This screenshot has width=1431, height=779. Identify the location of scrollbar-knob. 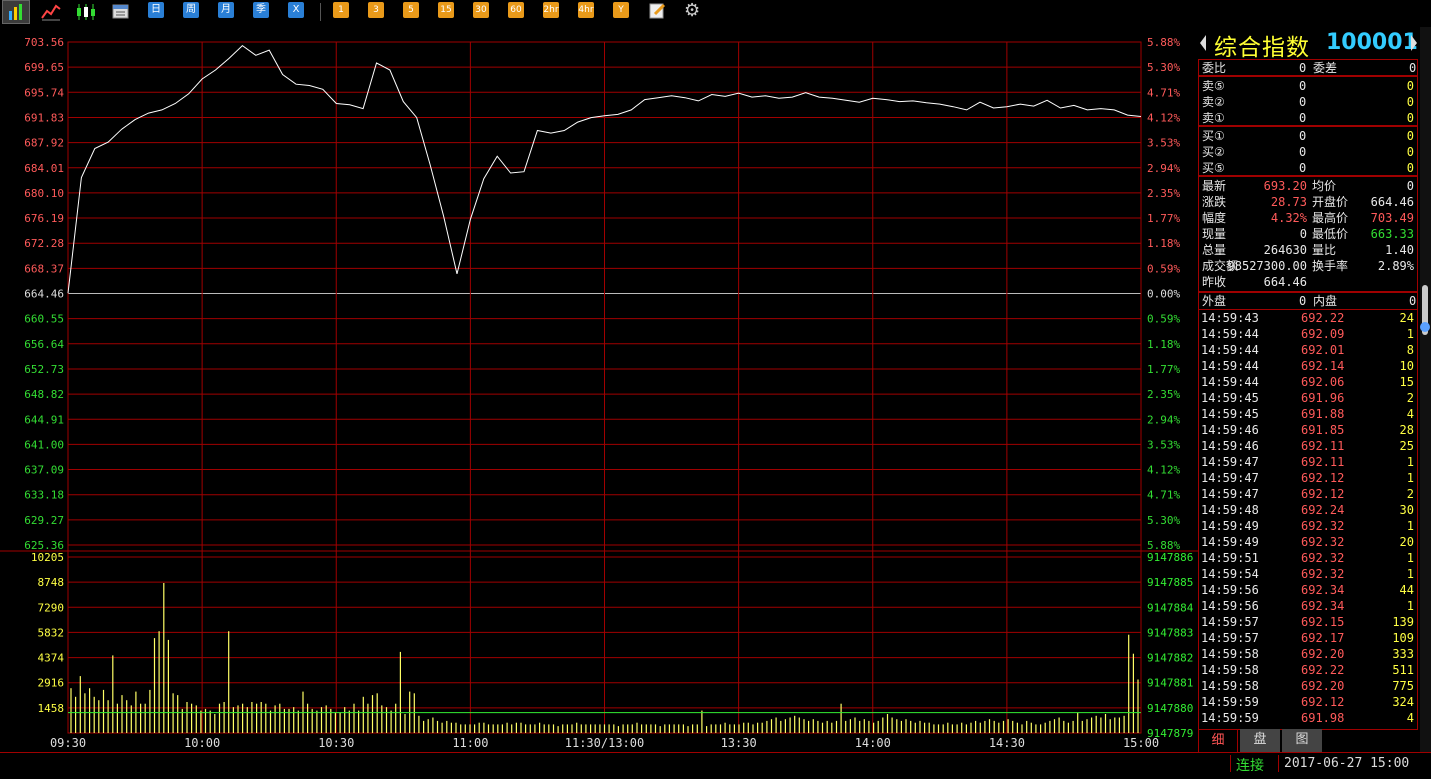
(1425, 327).